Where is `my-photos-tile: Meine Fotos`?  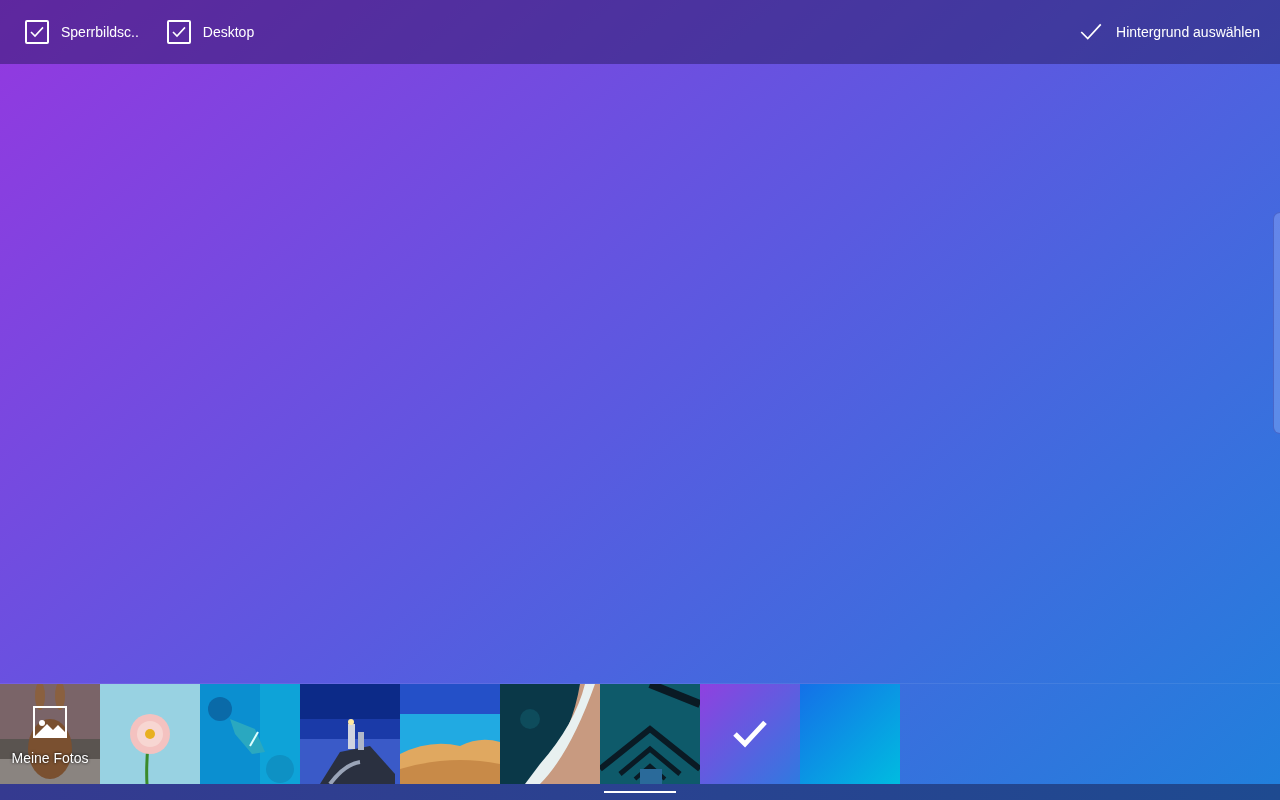 my-photos-tile: Meine Fotos is located at coordinates (50, 734).